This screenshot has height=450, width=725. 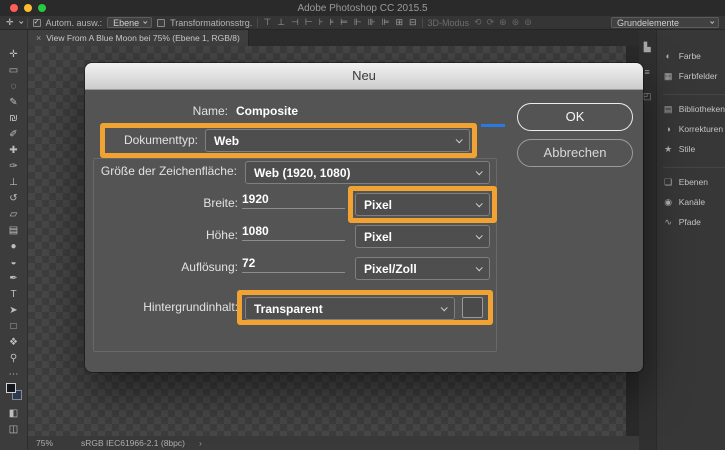 What do you see at coordinates (288, 308) in the screenshot?
I see `background-content-value: Transparent` at bounding box center [288, 308].